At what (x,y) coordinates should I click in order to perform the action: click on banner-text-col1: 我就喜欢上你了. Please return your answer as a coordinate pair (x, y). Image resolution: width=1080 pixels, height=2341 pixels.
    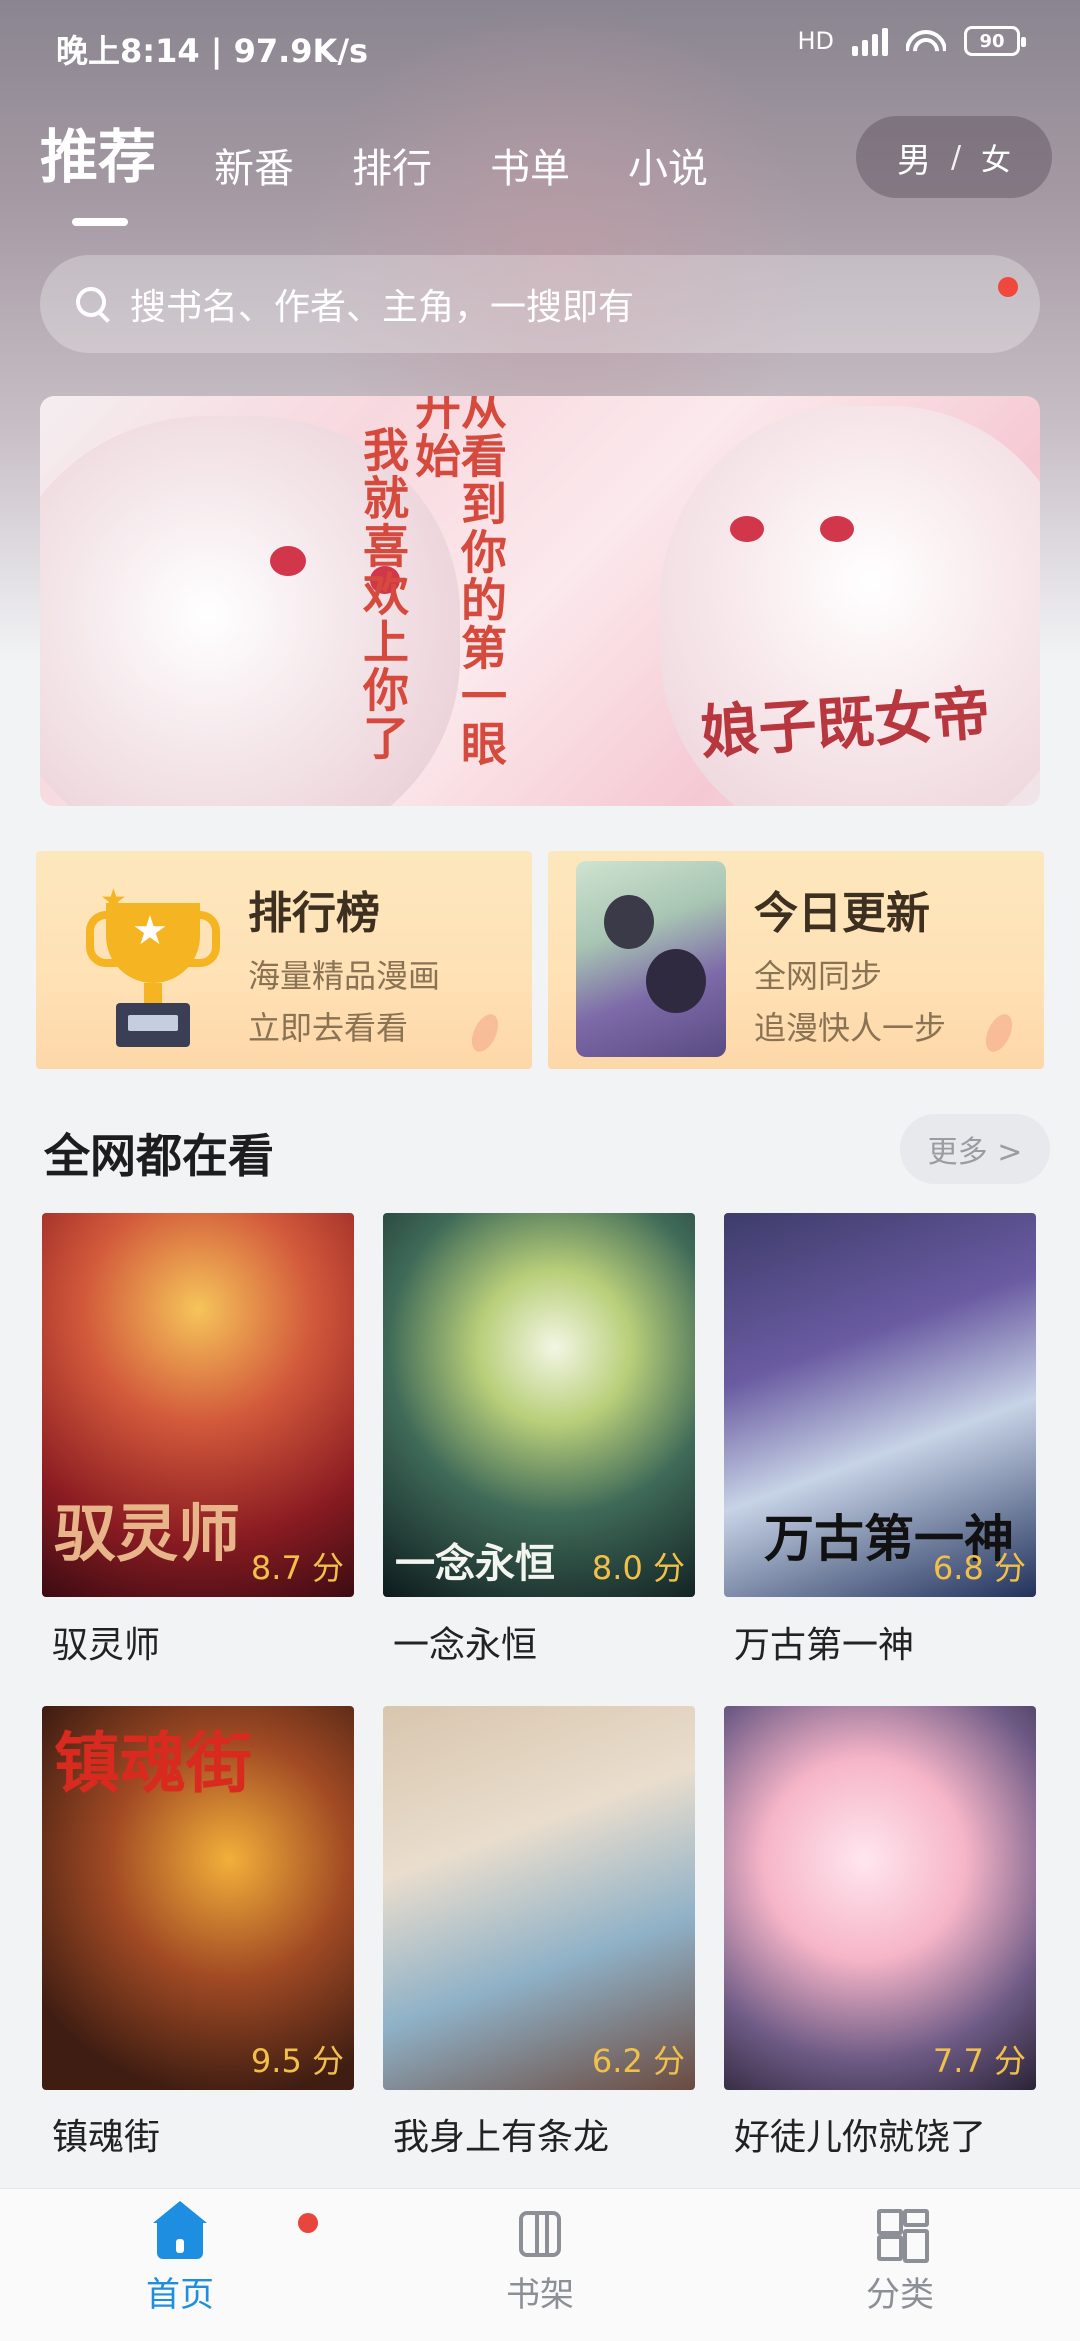
    Looking at the image, I should click on (383, 594).